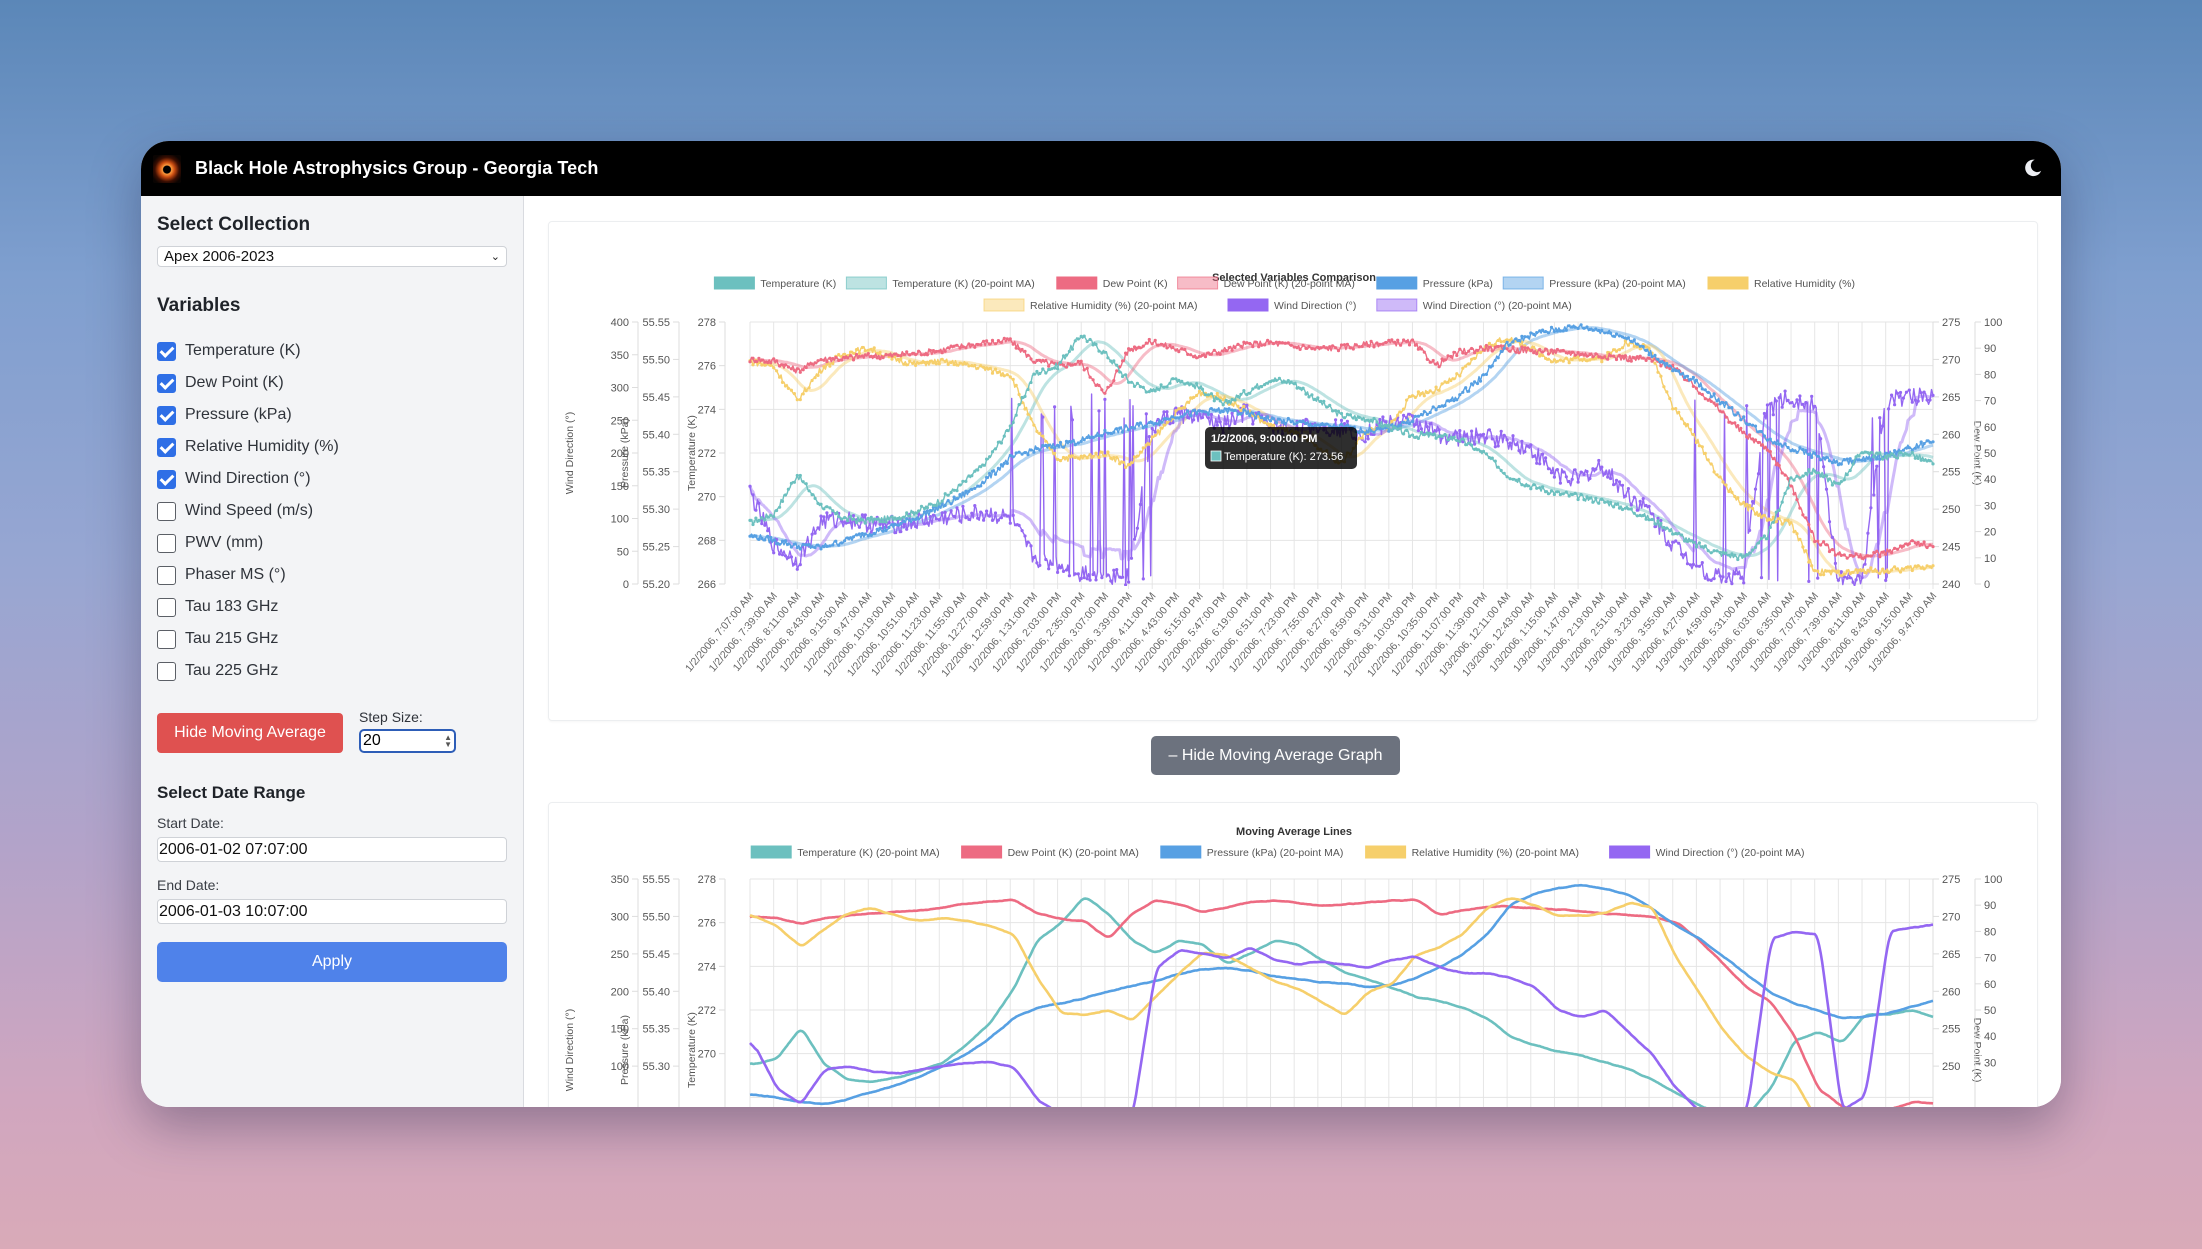 This screenshot has width=2202, height=1249. Describe the element at coordinates (332, 543) in the screenshot. I see `variable-item: PWV (mm)` at that location.